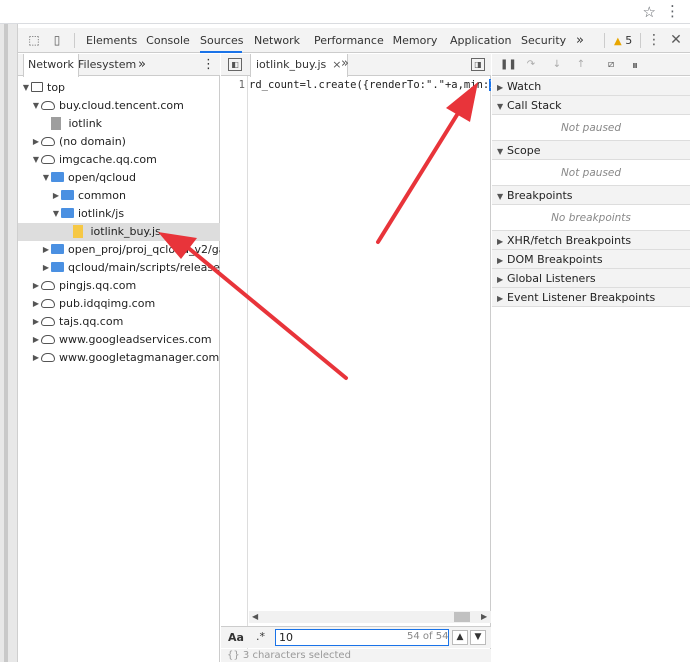 Image resolution: width=690 pixels, height=662 pixels. What do you see at coordinates (480, 40) in the screenshot?
I see `tab-application: Application` at bounding box center [480, 40].